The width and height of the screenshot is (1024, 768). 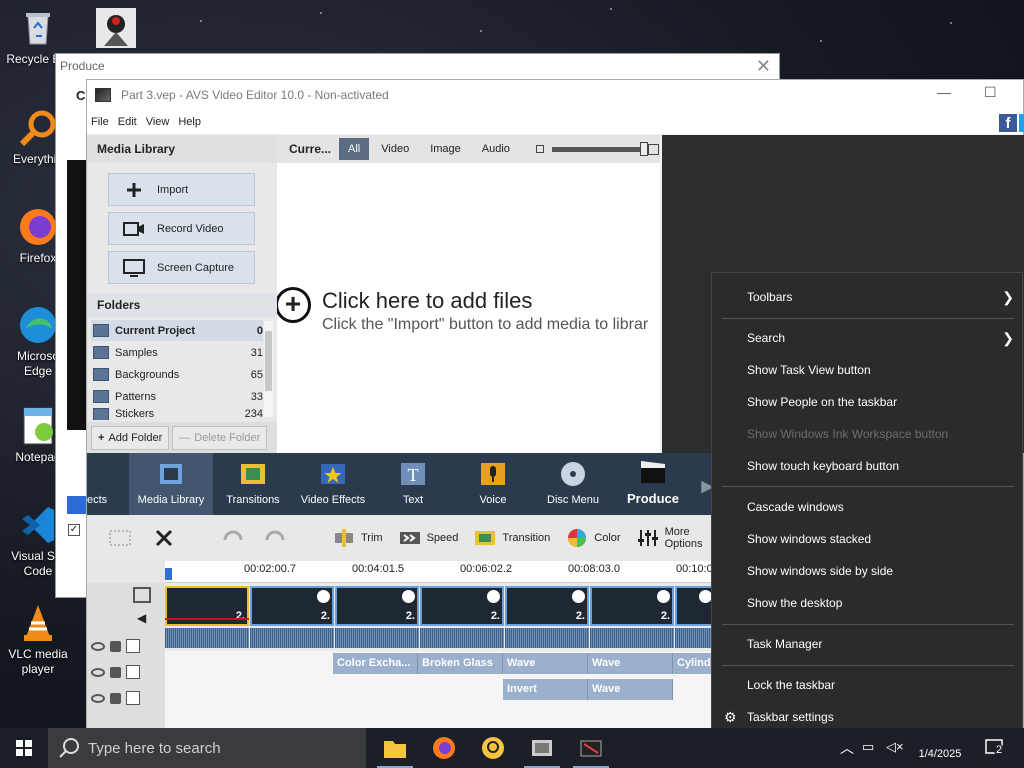 I want to click on menu-help: Help, so click(x=189, y=122).